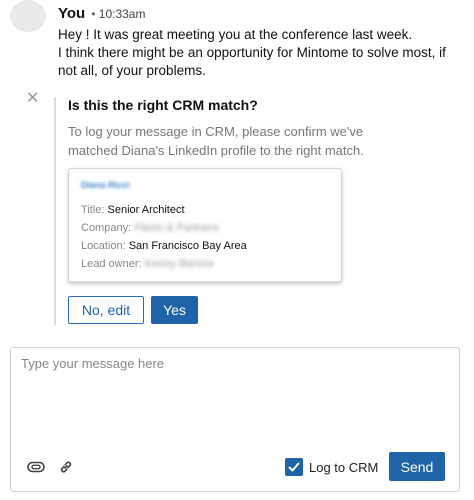  I want to click on profile-owner-row: Lead owner: Kenny Barone, so click(147, 264).